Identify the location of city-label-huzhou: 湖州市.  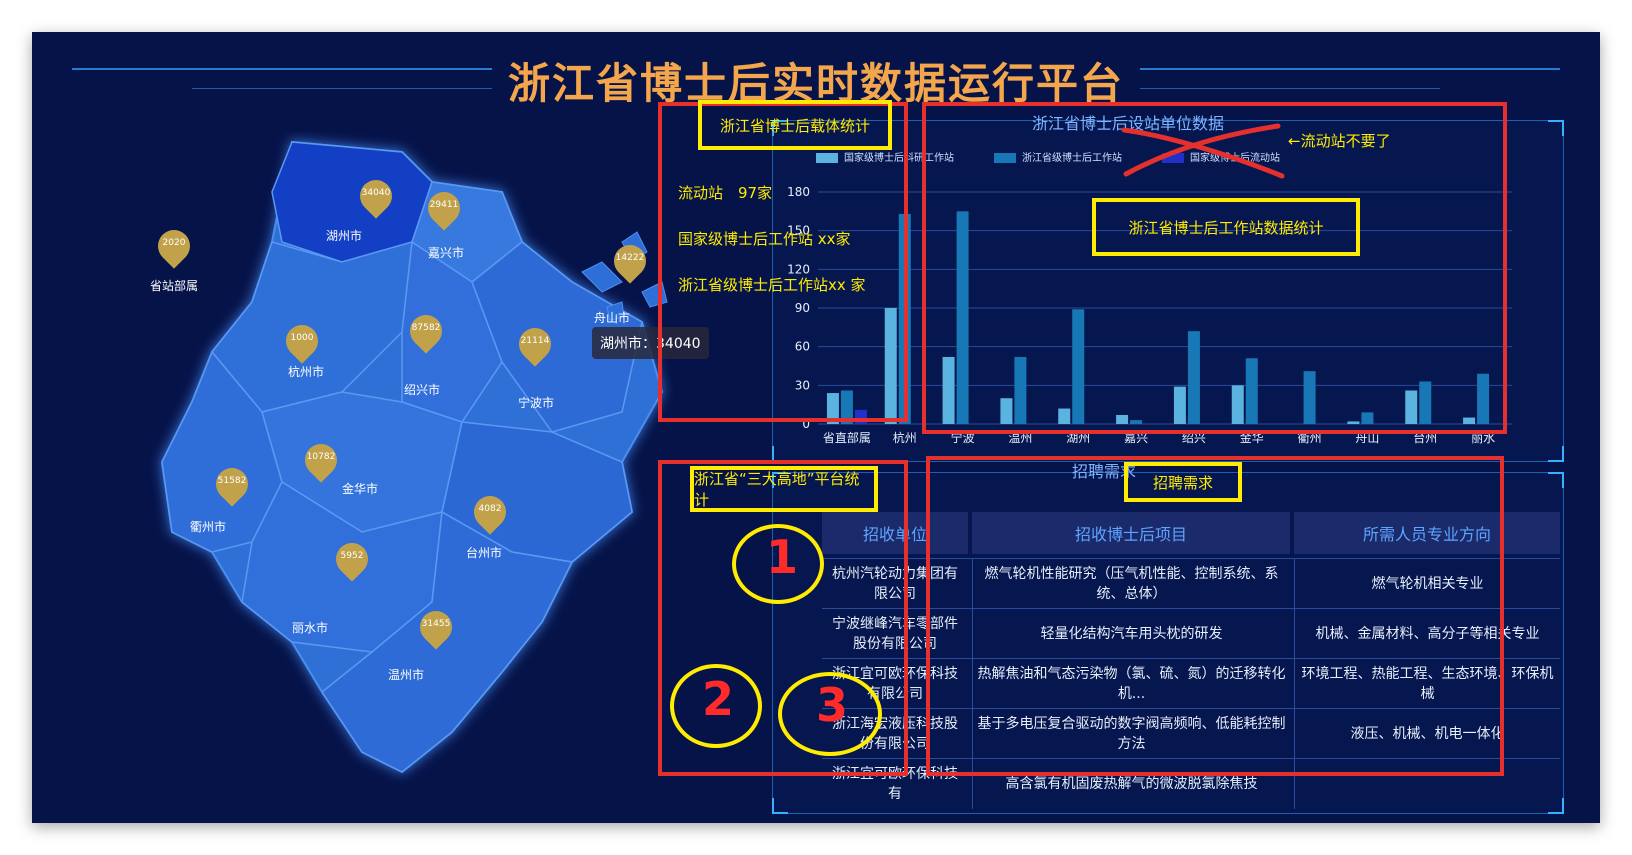
(344, 236).